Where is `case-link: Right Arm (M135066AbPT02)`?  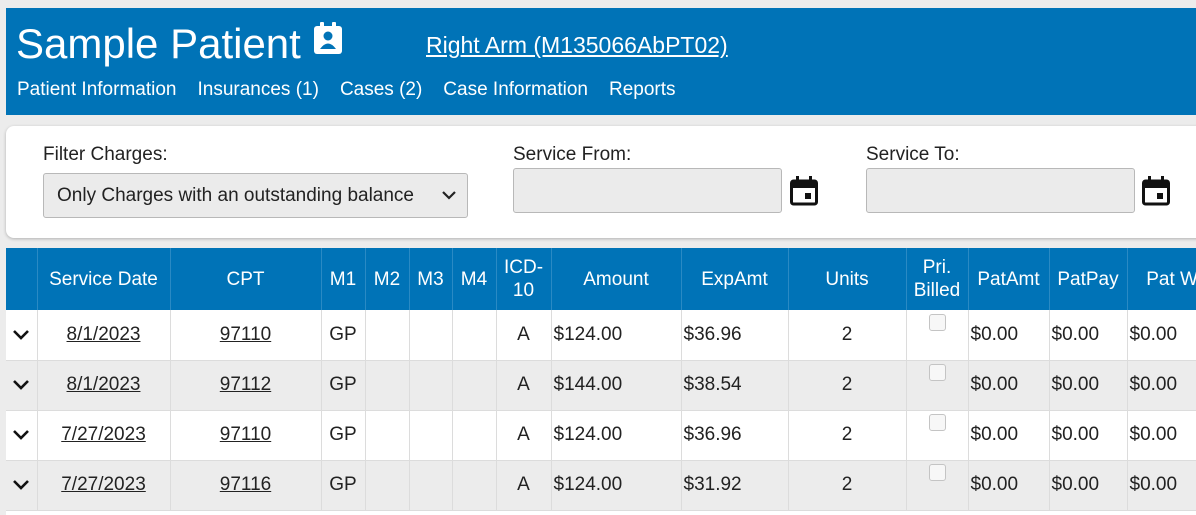
case-link: Right Arm (M135066AbPT02) is located at coordinates (577, 45).